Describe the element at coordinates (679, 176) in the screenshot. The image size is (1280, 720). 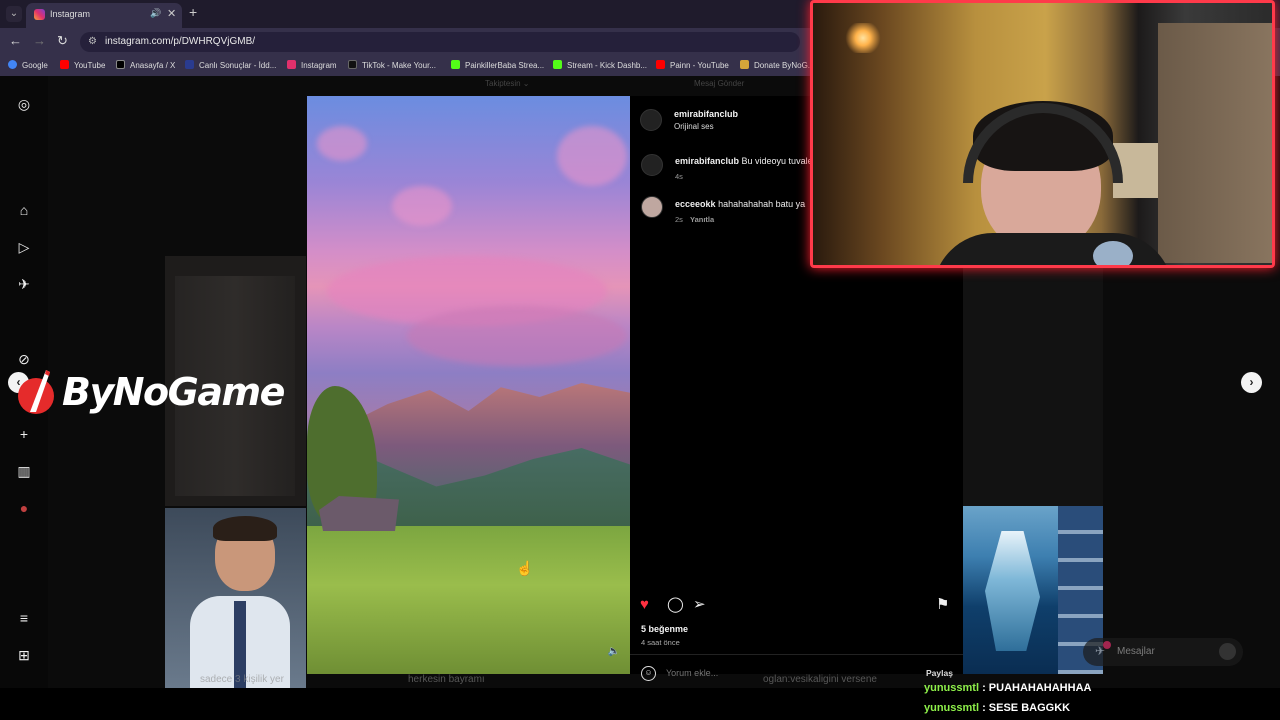
I see `comment-time: 4s` at that location.